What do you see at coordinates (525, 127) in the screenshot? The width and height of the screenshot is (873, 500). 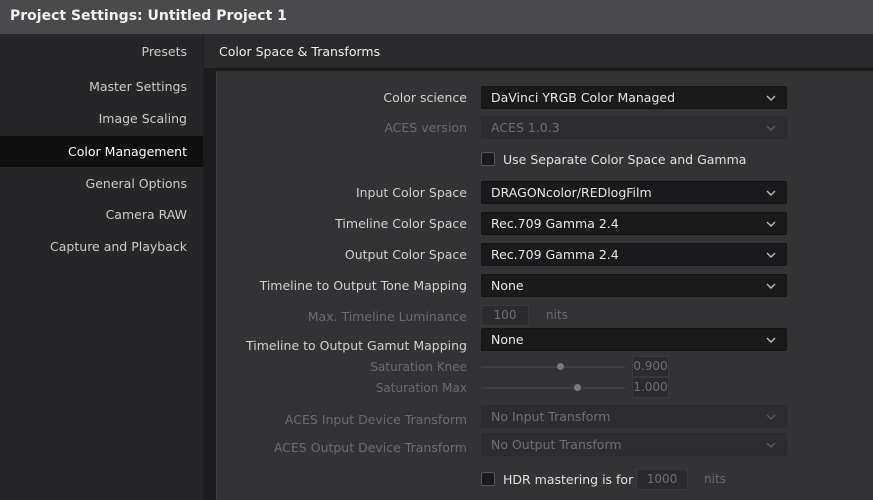 I see `select-value: ACES 1.0.3` at bounding box center [525, 127].